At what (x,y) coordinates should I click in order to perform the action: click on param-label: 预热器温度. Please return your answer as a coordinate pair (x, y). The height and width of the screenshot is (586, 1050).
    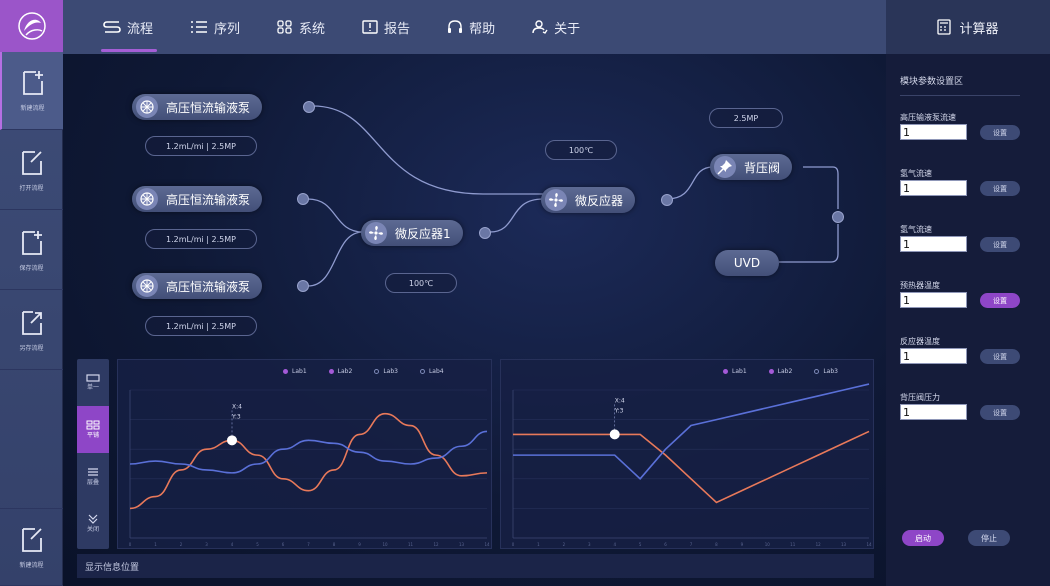
    Looking at the image, I should click on (920, 285).